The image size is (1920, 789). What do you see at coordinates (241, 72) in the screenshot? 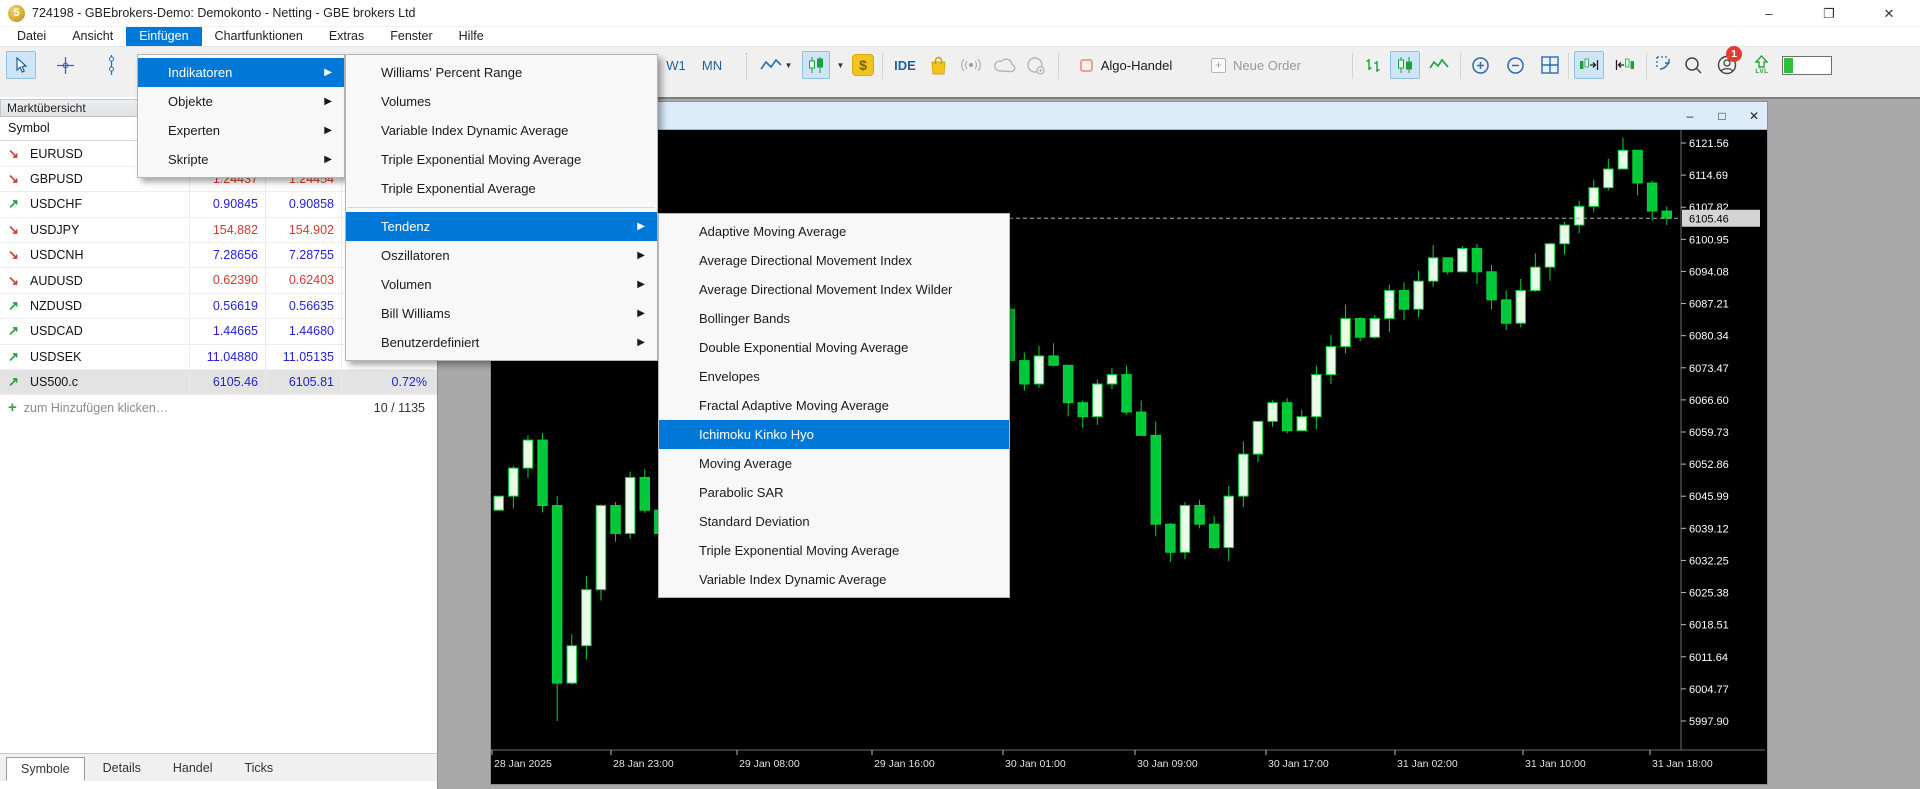
I see `insert-menu-item-indikatoren: Indikatoren ▶` at bounding box center [241, 72].